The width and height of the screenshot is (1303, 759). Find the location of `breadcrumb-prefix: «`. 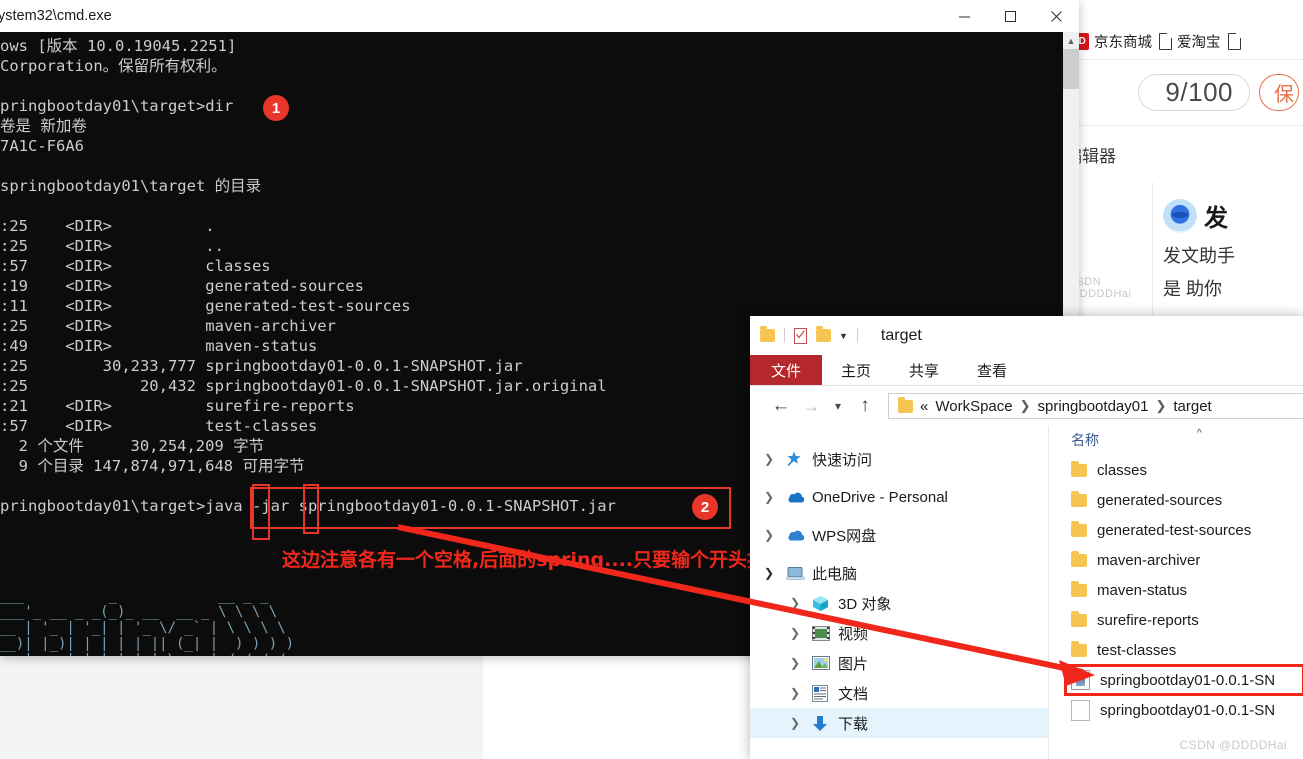

breadcrumb-prefix: « is located at coordinates (924, 406).